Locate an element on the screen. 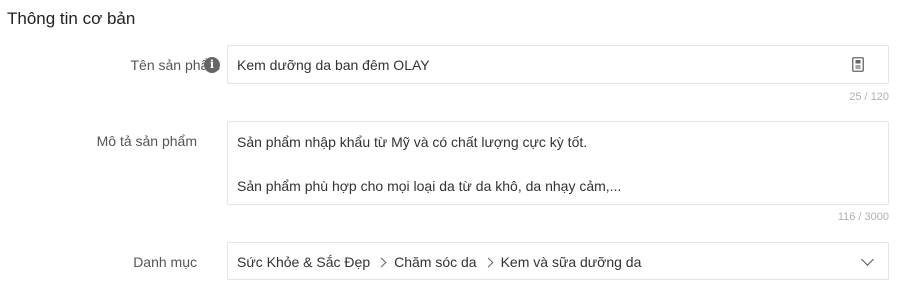 The width and height of the screenshot is (907, 295). product-name-input: Kem dưỡng da ban đêm OLAY is located at coordinates (558, 64).